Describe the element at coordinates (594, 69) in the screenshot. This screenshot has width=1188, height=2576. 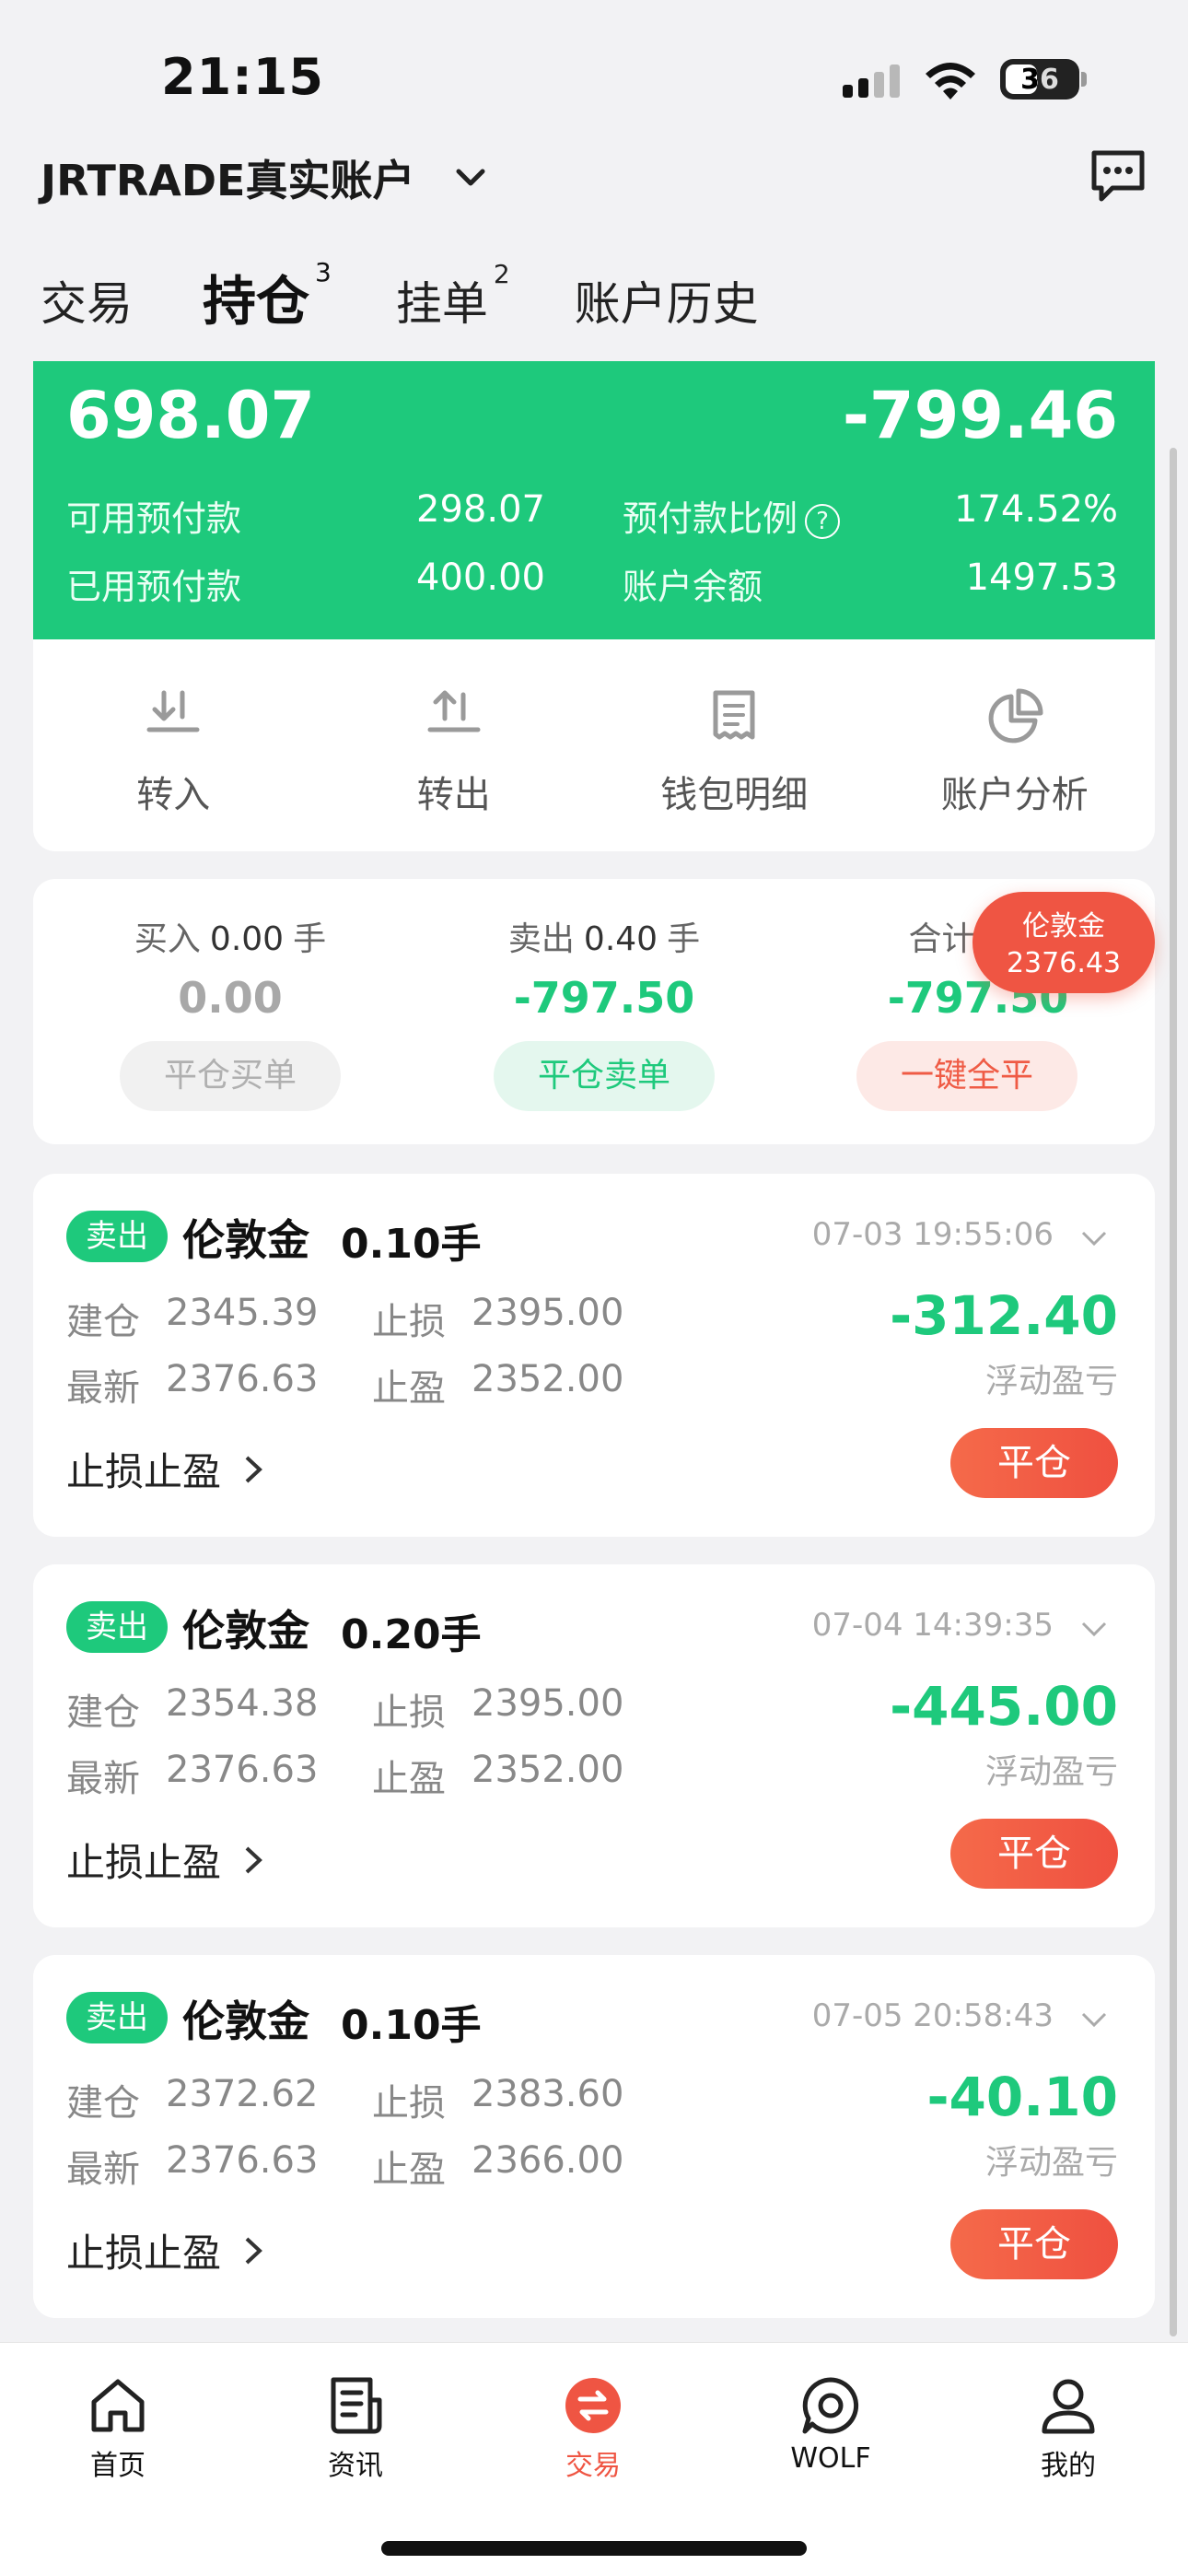
I see `status-bar: 21:15 36` at that location.